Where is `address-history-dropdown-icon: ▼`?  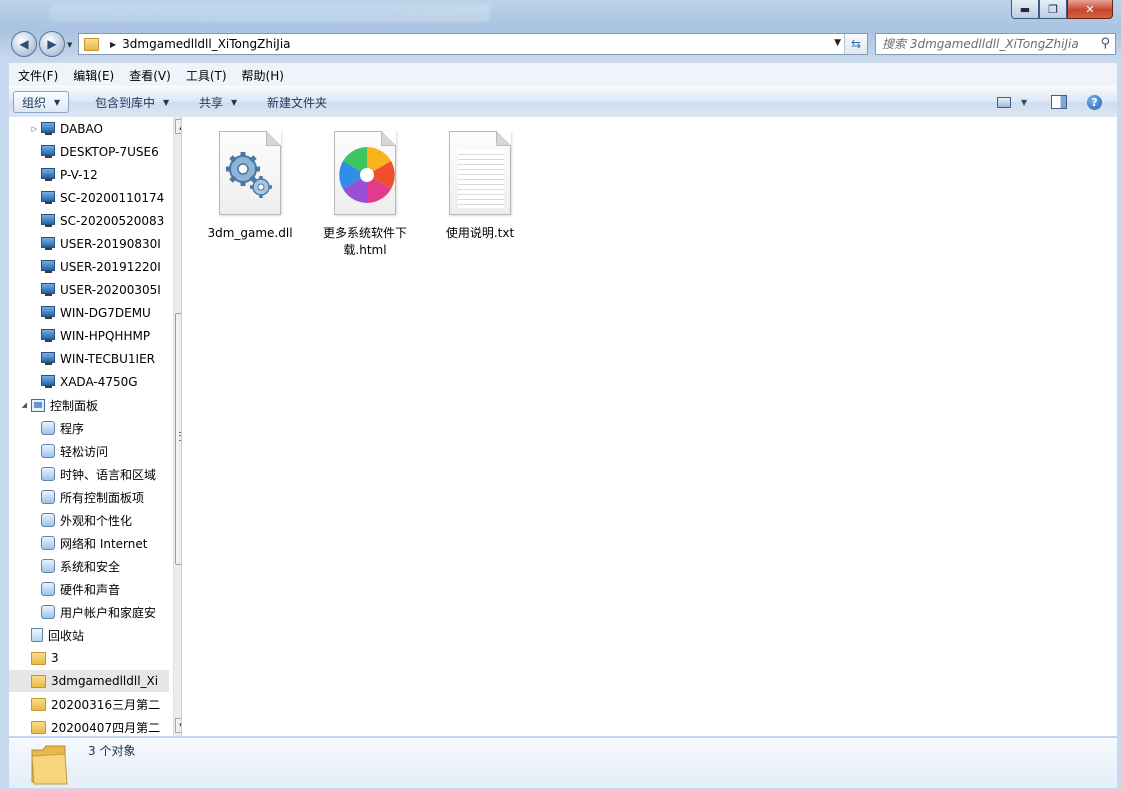 address-history-dropdown-icon: ▼ is located at coordinates (837, 43).